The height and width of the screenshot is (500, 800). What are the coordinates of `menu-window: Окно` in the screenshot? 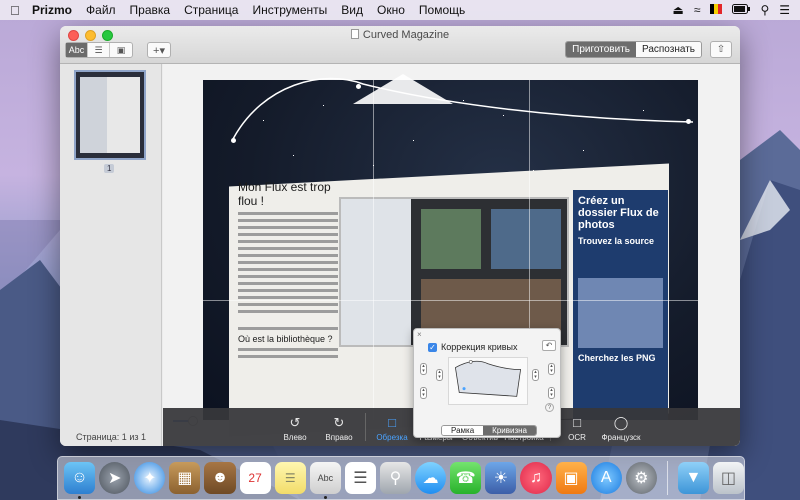 It's located at (391, 10).